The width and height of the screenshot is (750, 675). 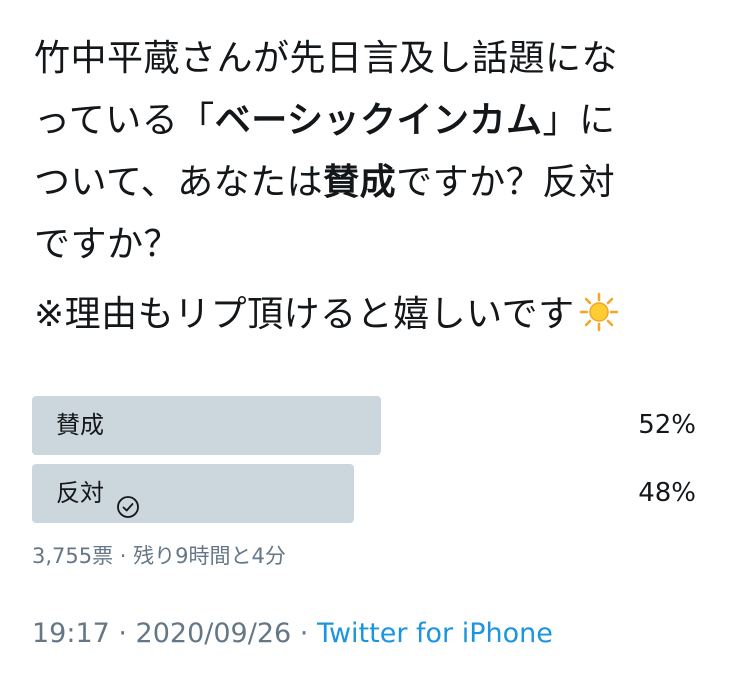 What do you see at coordinates (599, 321) in the screenshot?
I see `sun-emoji-icon` at bounding box center [599, 321].